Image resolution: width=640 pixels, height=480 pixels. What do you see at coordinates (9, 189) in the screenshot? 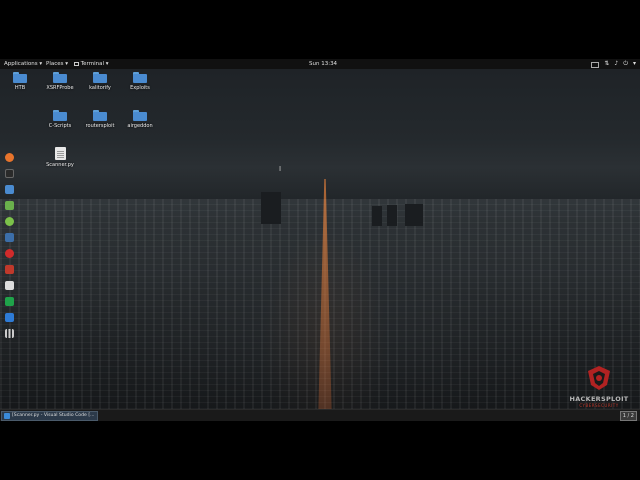
I see `files-icon` at bounding box center [9, 189].